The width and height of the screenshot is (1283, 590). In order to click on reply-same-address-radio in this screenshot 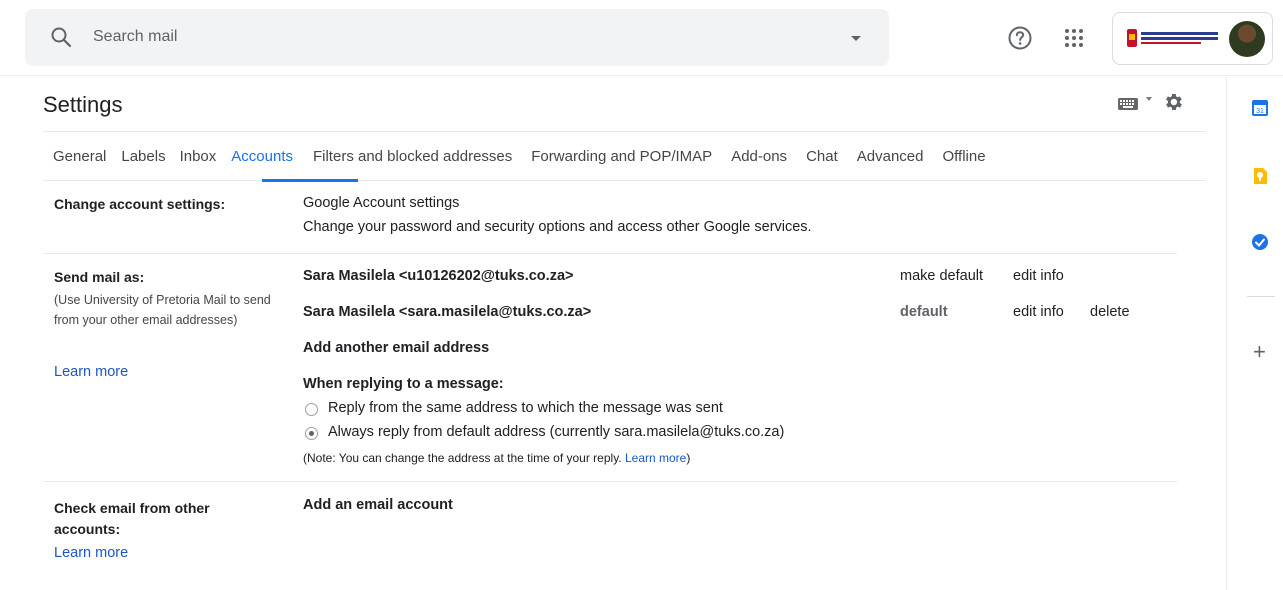, I will do `click(311, 409)`.